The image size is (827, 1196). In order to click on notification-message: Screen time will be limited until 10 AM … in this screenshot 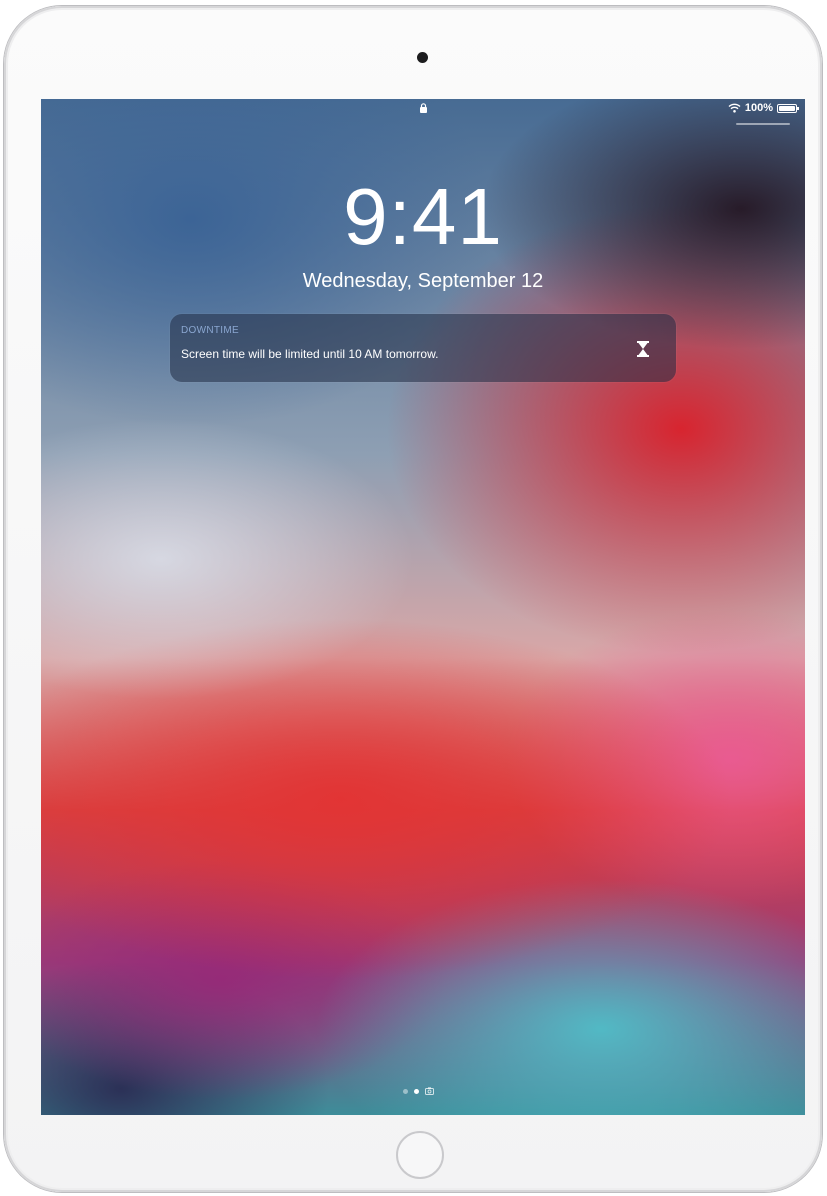, I will do `click(310, 354)`.